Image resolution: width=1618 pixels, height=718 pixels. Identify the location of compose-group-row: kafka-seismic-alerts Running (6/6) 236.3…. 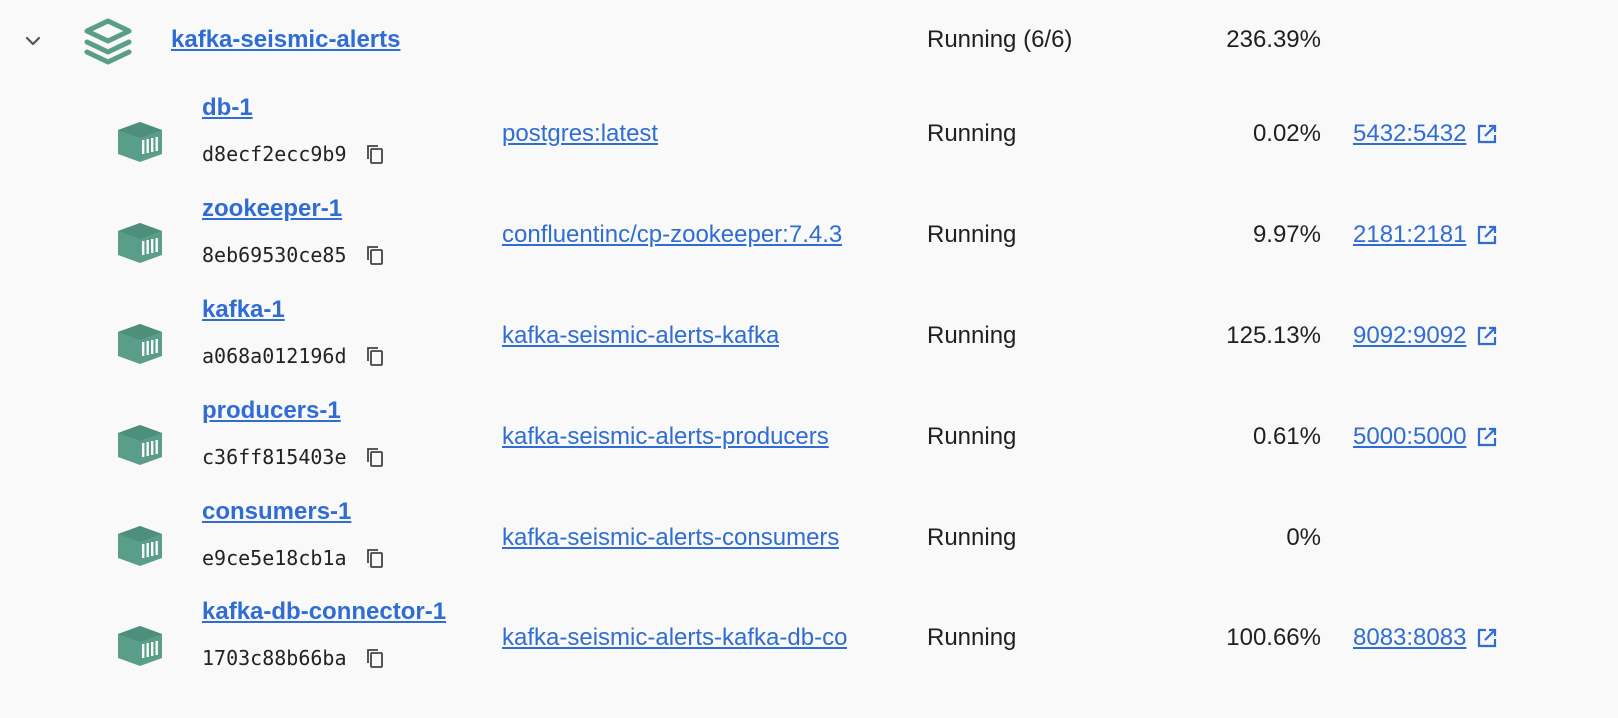
(784, 43).